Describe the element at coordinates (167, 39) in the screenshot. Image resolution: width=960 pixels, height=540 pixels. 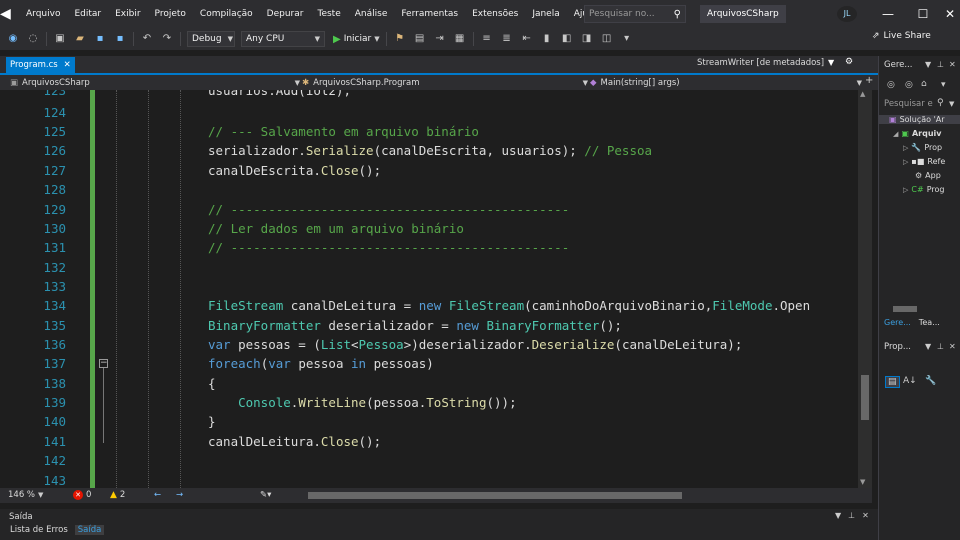
I see `redo-icon: ↷` at that location.